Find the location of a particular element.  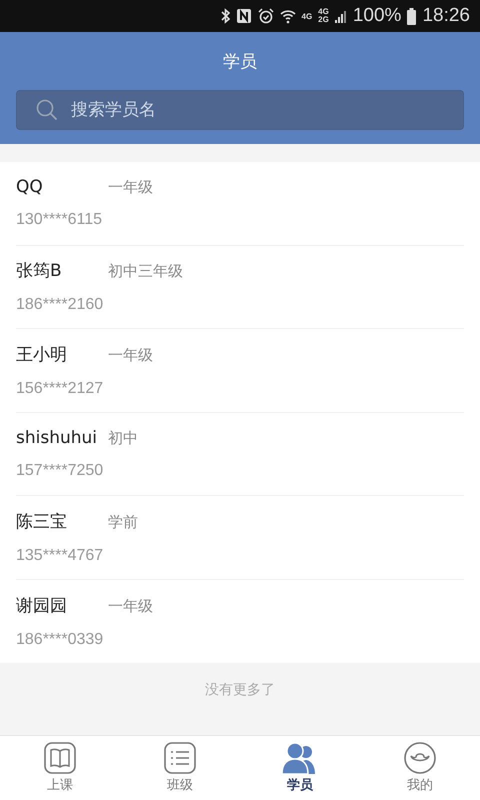

tab: 学员 is located at coordinates (300, 768).